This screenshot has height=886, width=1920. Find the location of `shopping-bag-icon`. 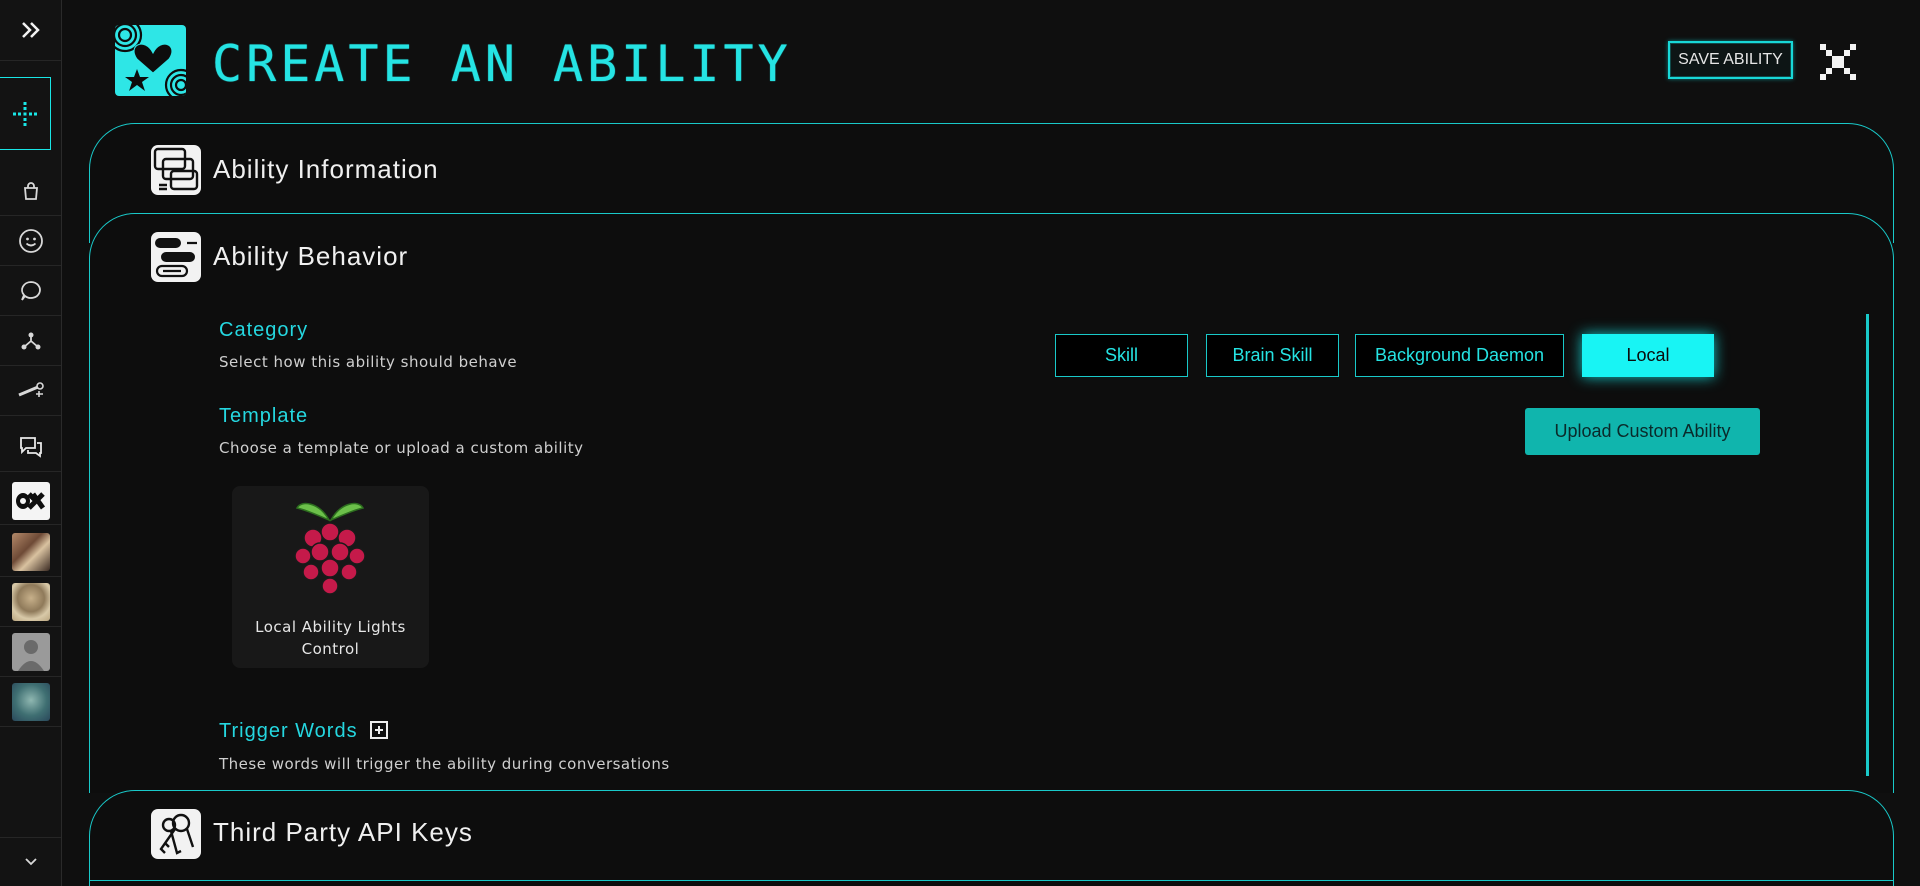

shopping-bag-icon is located at coordinates (30, 190).